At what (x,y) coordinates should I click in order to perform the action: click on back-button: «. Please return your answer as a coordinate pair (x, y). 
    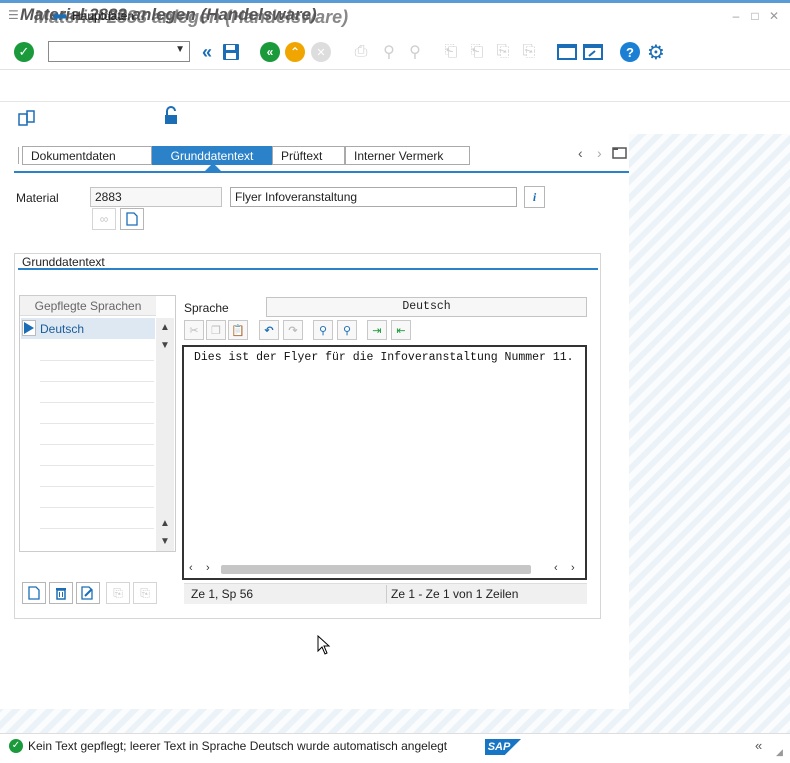
    Looking at the image, I should click on (270, 52).